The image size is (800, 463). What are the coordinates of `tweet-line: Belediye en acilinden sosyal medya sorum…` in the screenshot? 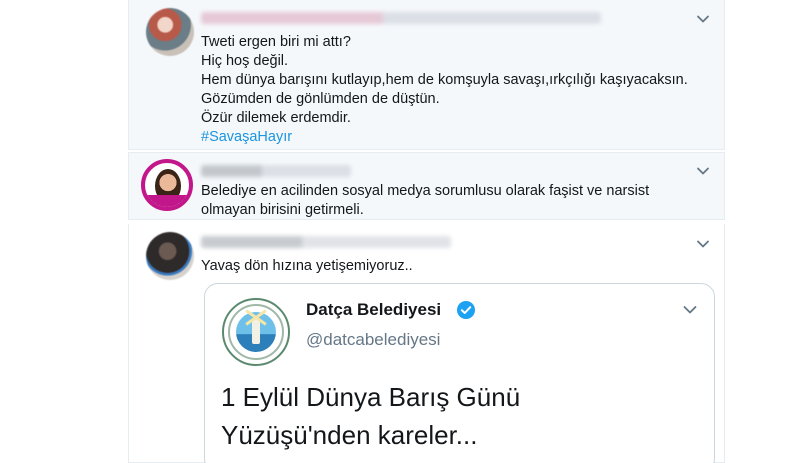 It's located at (425, 191).